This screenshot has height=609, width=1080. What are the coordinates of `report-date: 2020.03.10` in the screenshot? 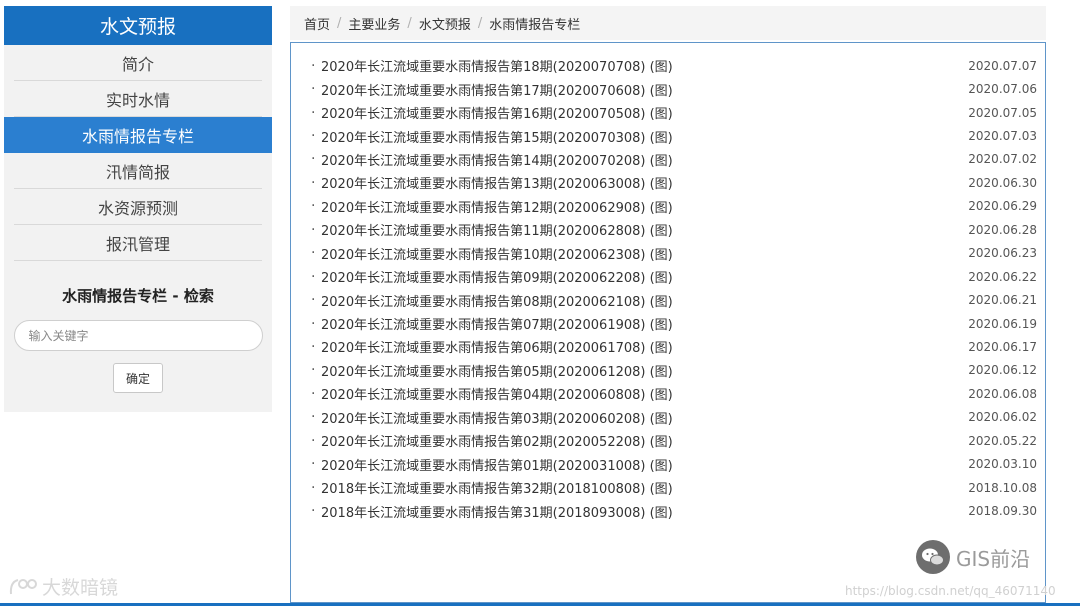 It's located at (1002, 464).